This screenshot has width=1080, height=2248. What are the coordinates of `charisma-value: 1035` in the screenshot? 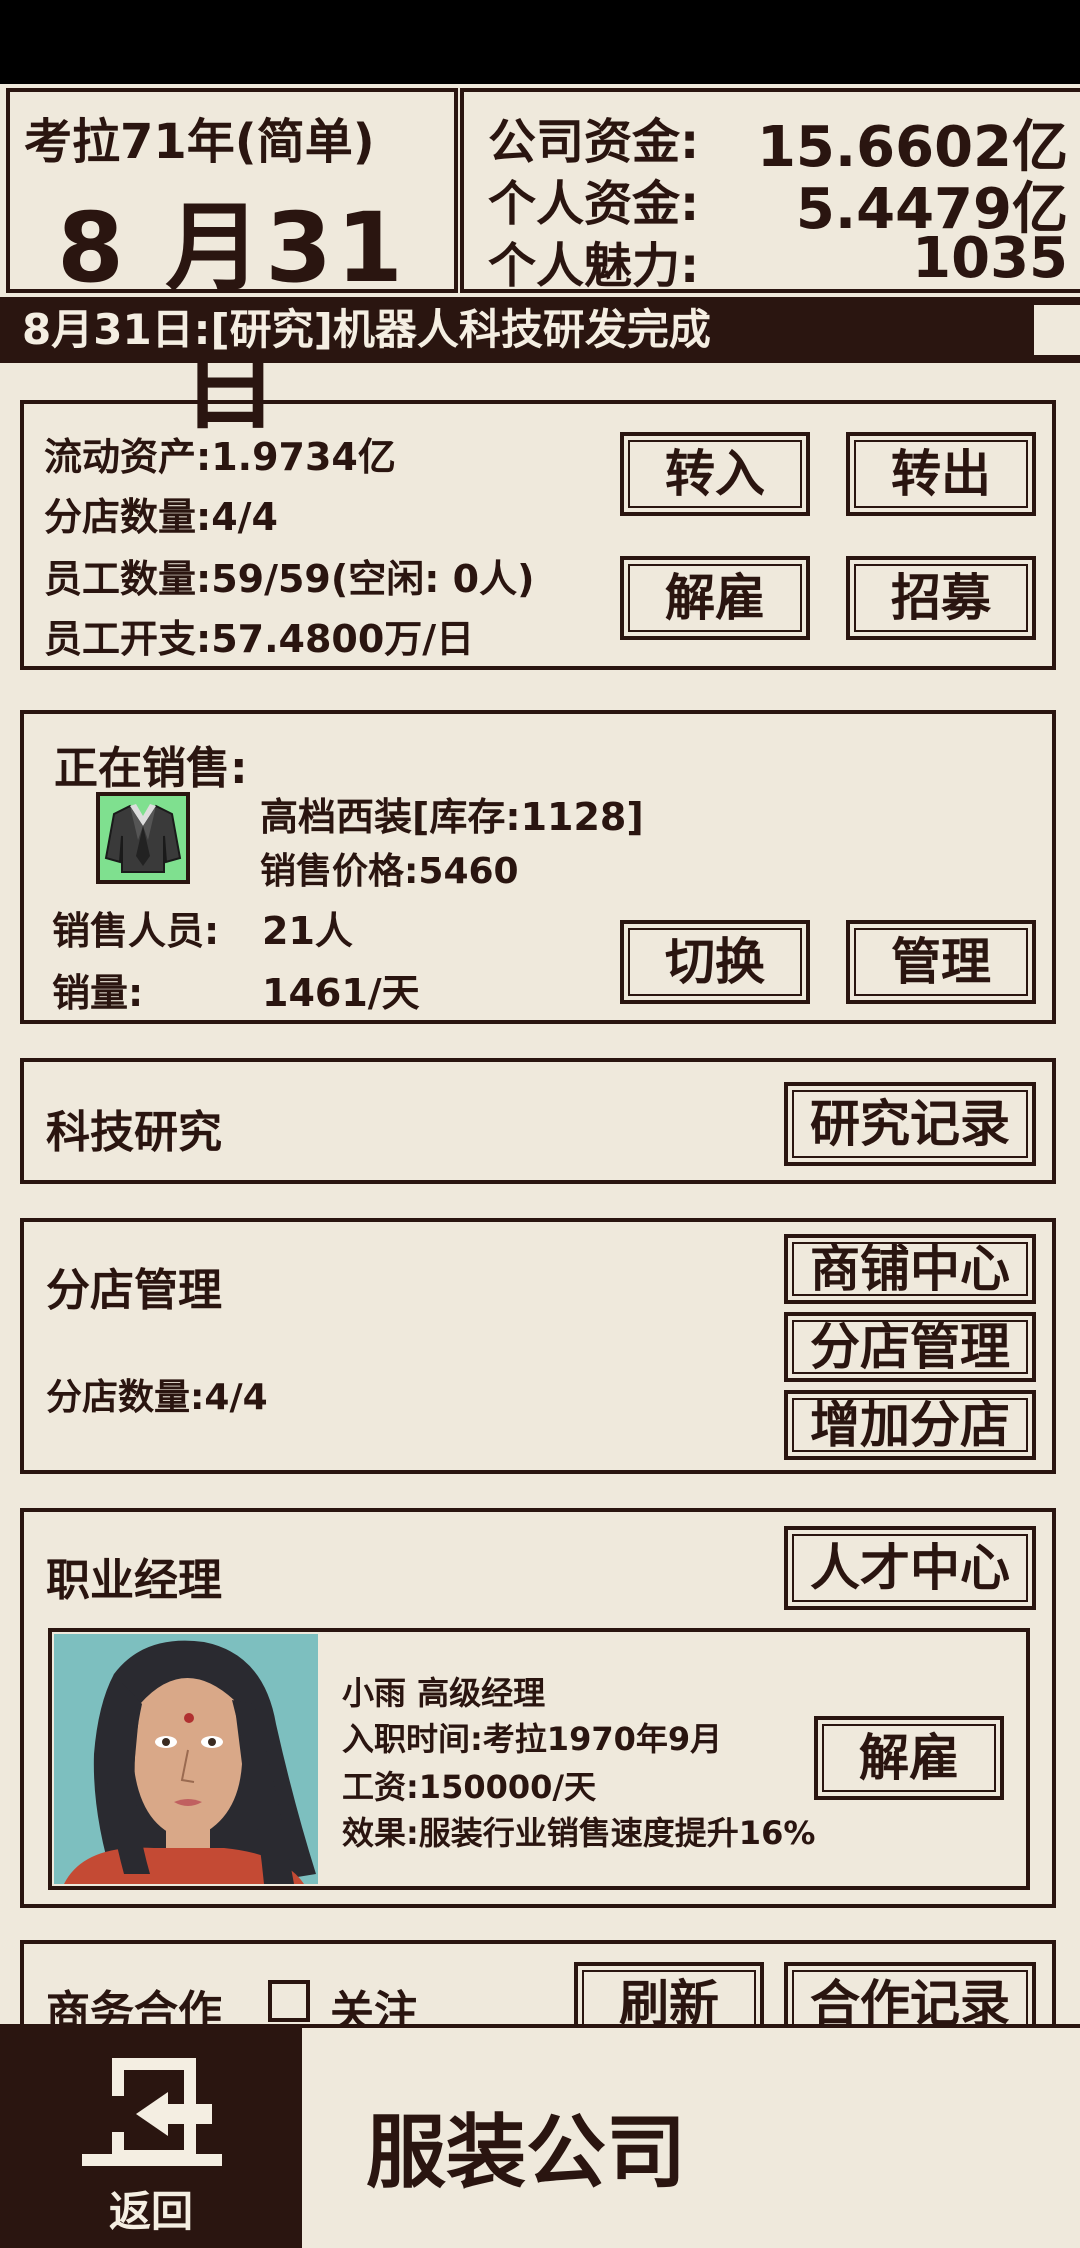 It's located at (990, 258).